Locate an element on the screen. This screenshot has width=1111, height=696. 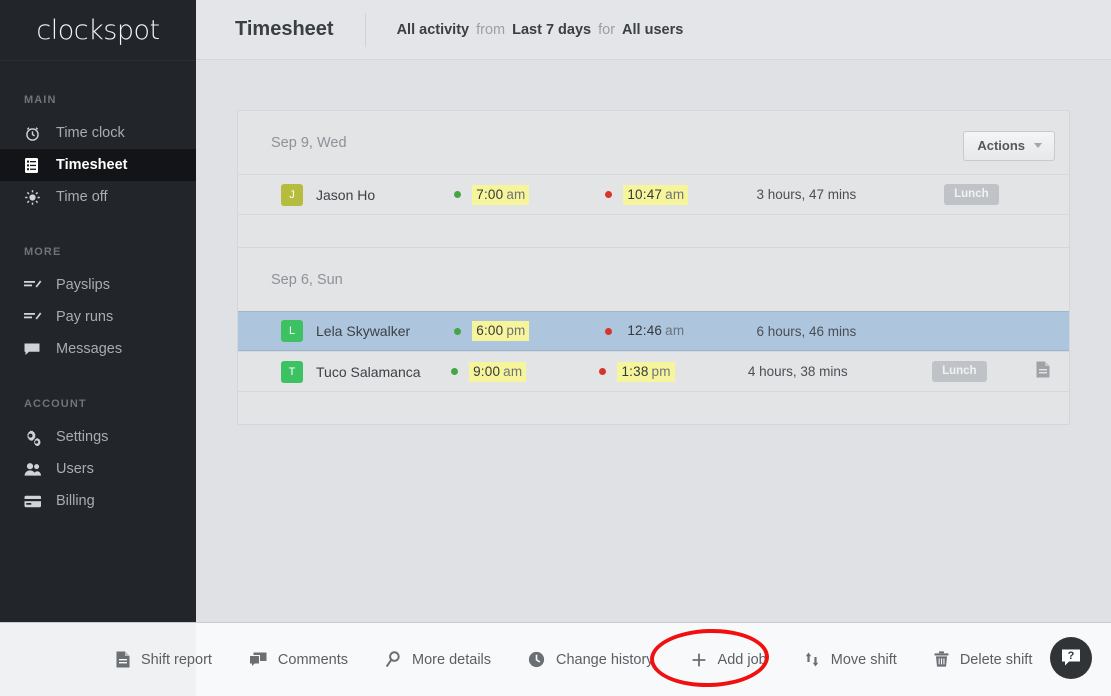
clock-out-time: 1:38 pm is located at coordinates (646, 371).